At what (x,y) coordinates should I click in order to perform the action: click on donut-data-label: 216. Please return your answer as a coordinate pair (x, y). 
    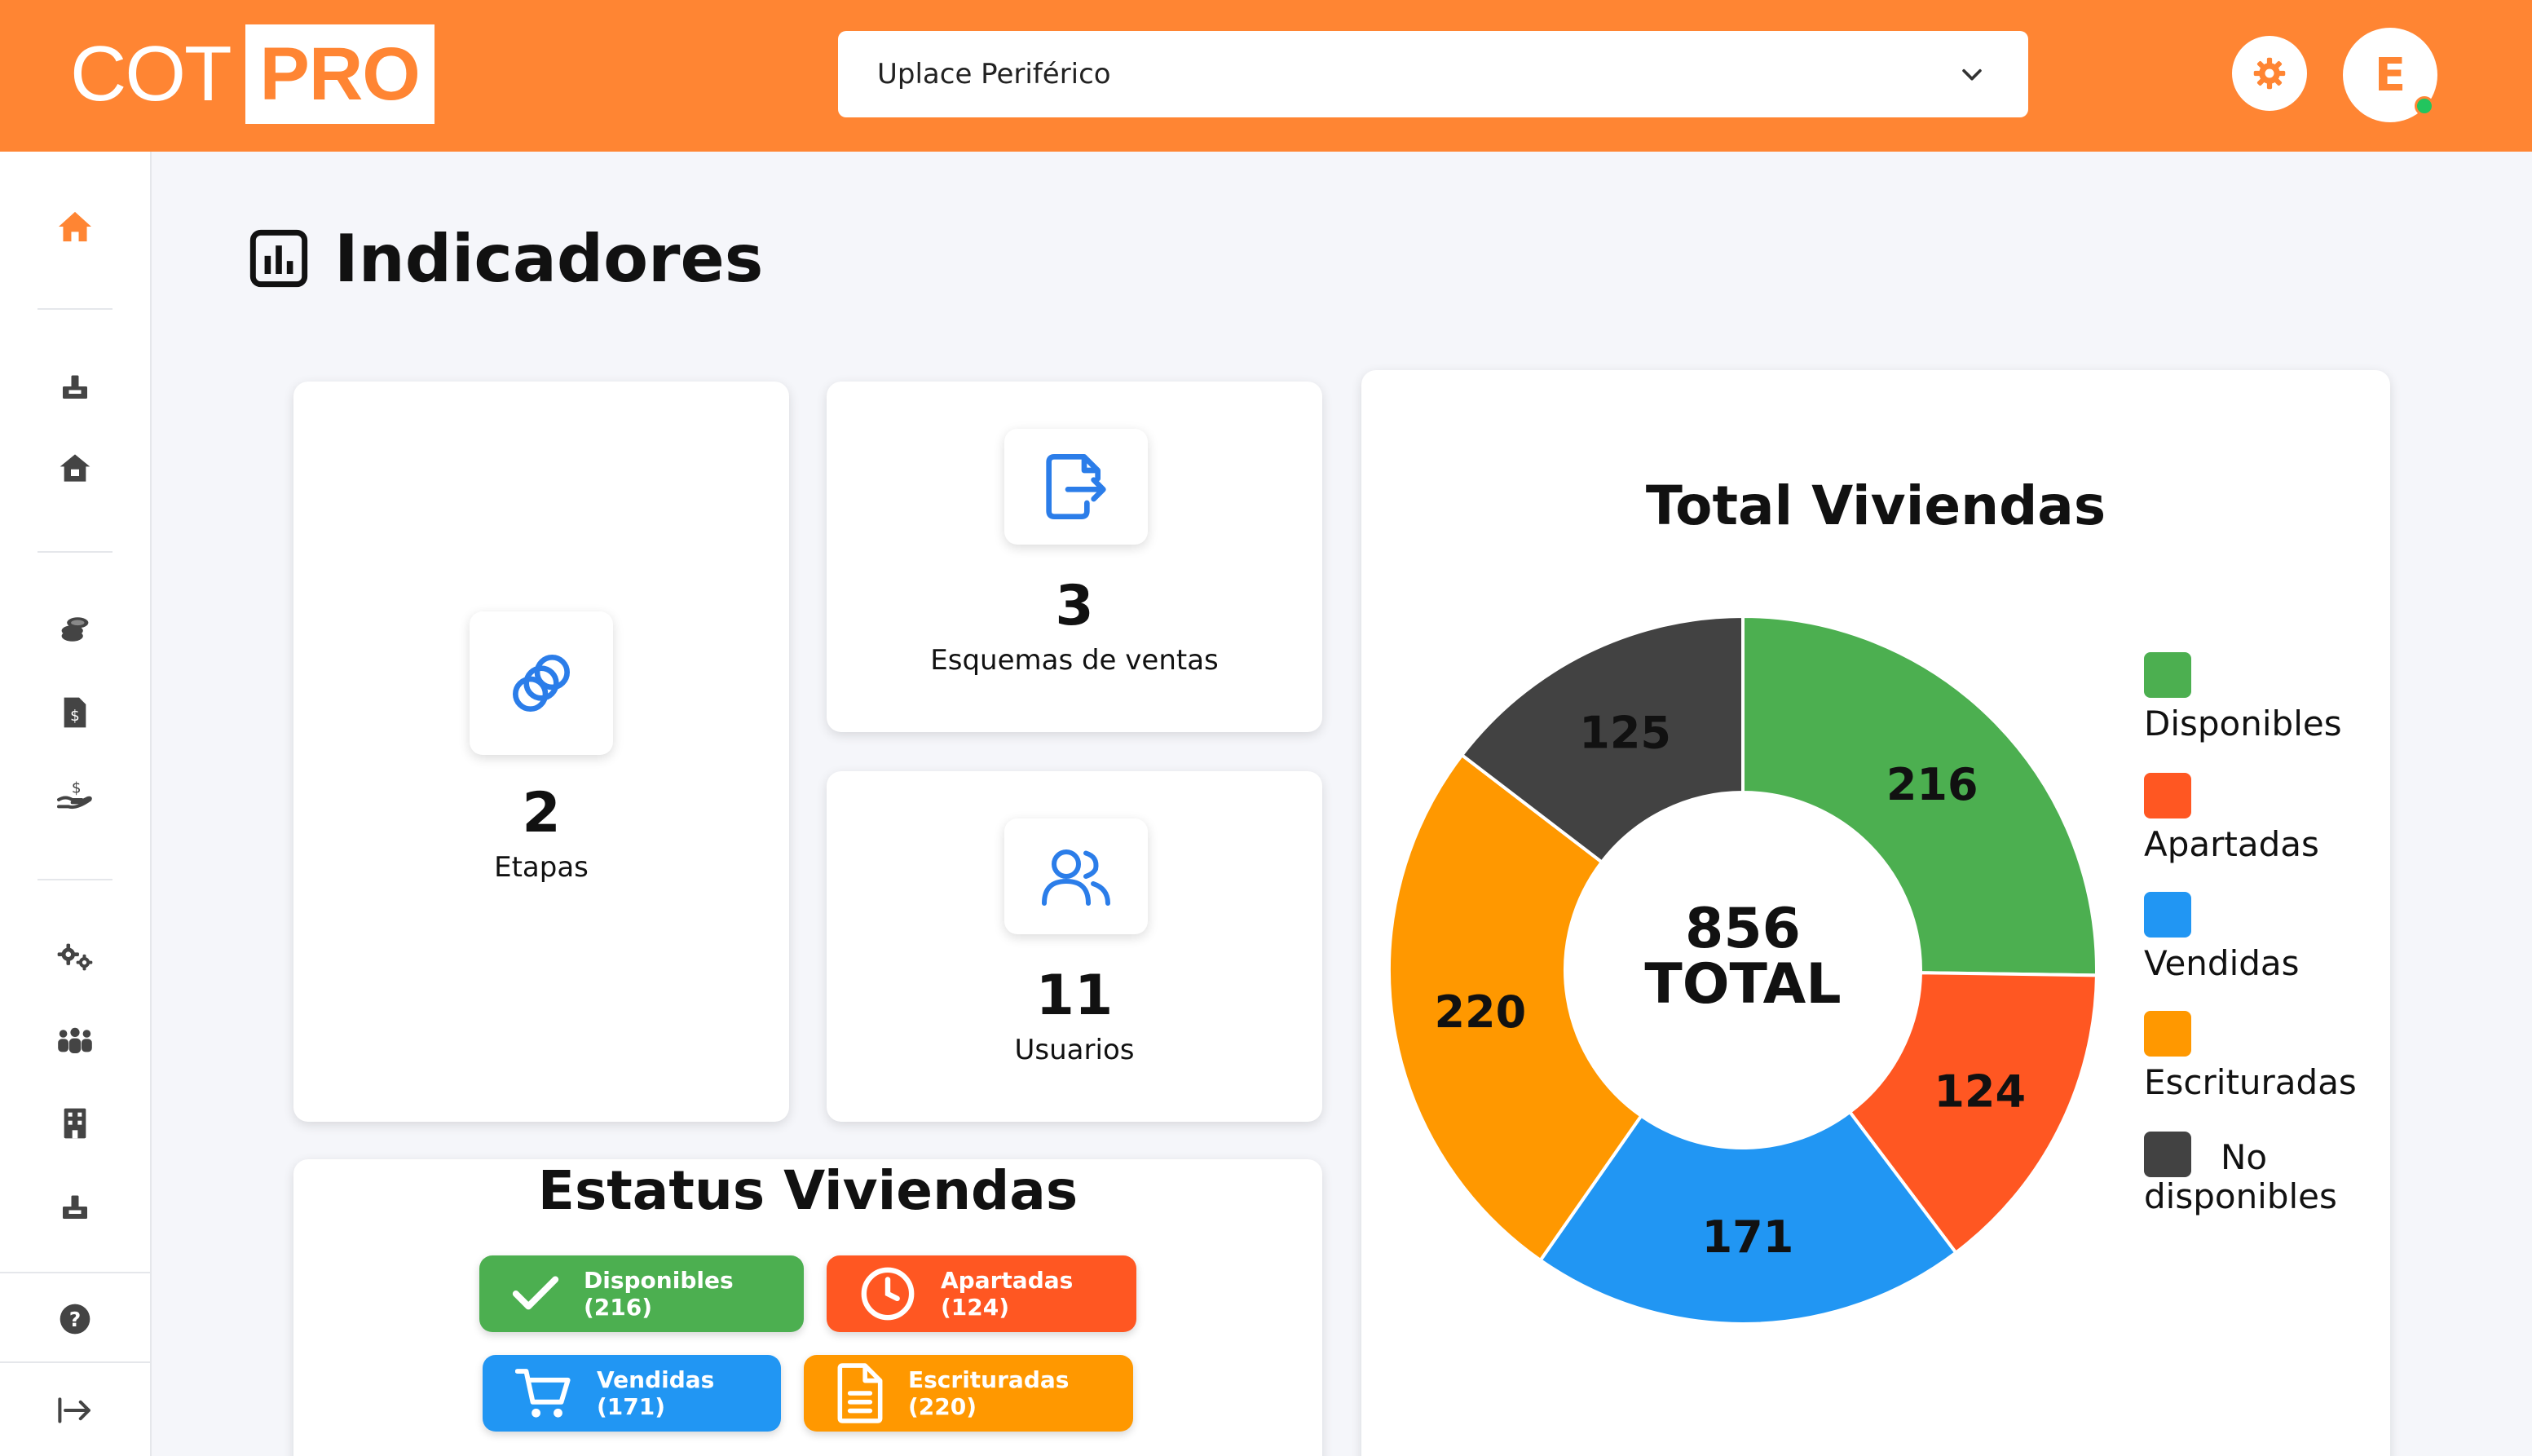
    Looking at the image, I should click on (1932, 785).